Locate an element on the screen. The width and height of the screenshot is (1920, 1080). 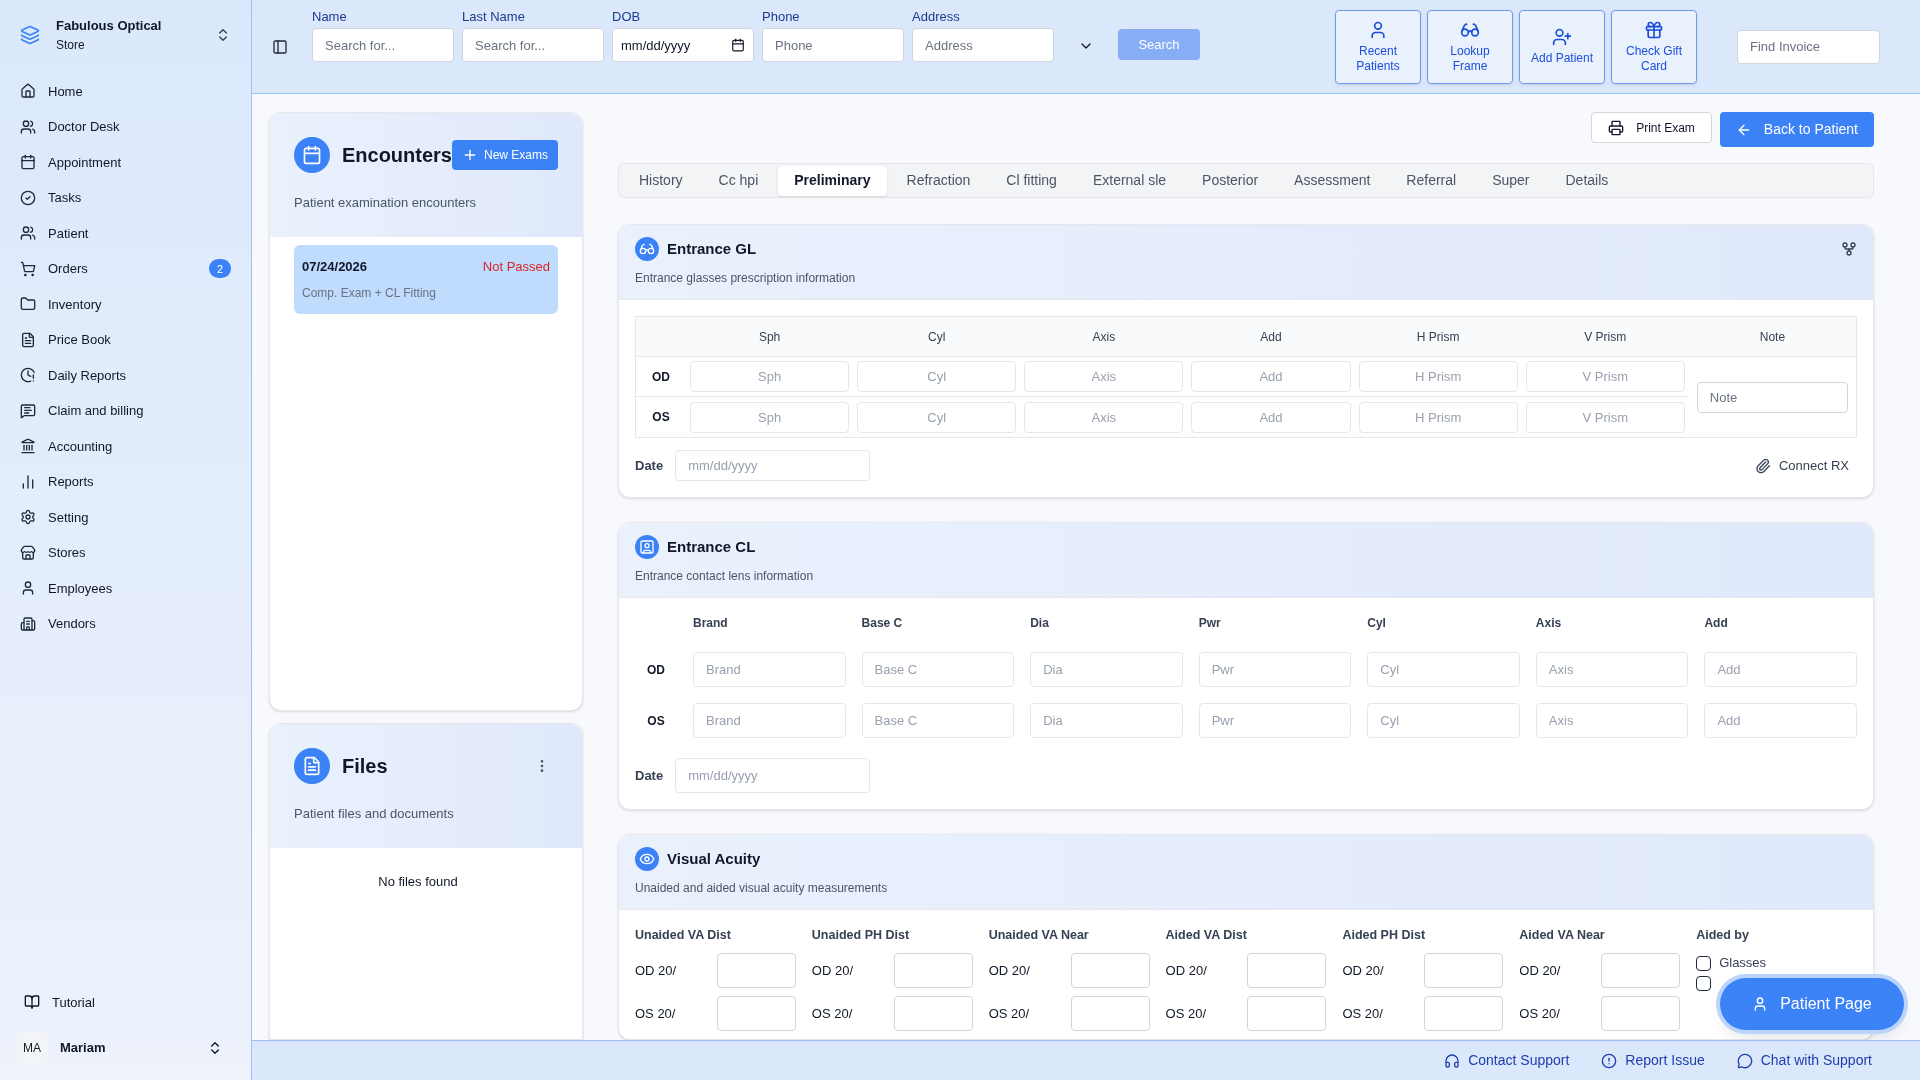
quick-action-button: Add Patient is located at coordinates (1562, 46).